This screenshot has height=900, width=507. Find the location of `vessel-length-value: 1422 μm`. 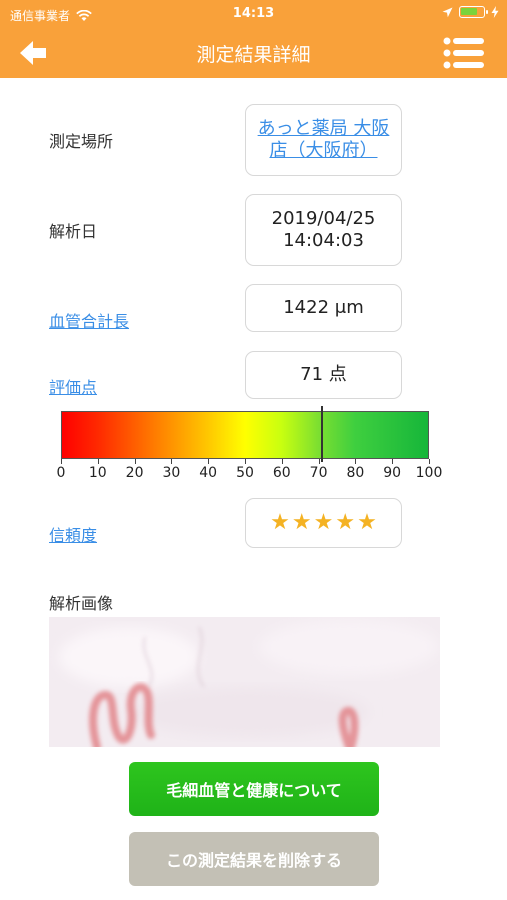

vessel-length-value: 1422 μm is located at coordinates (323, 308).